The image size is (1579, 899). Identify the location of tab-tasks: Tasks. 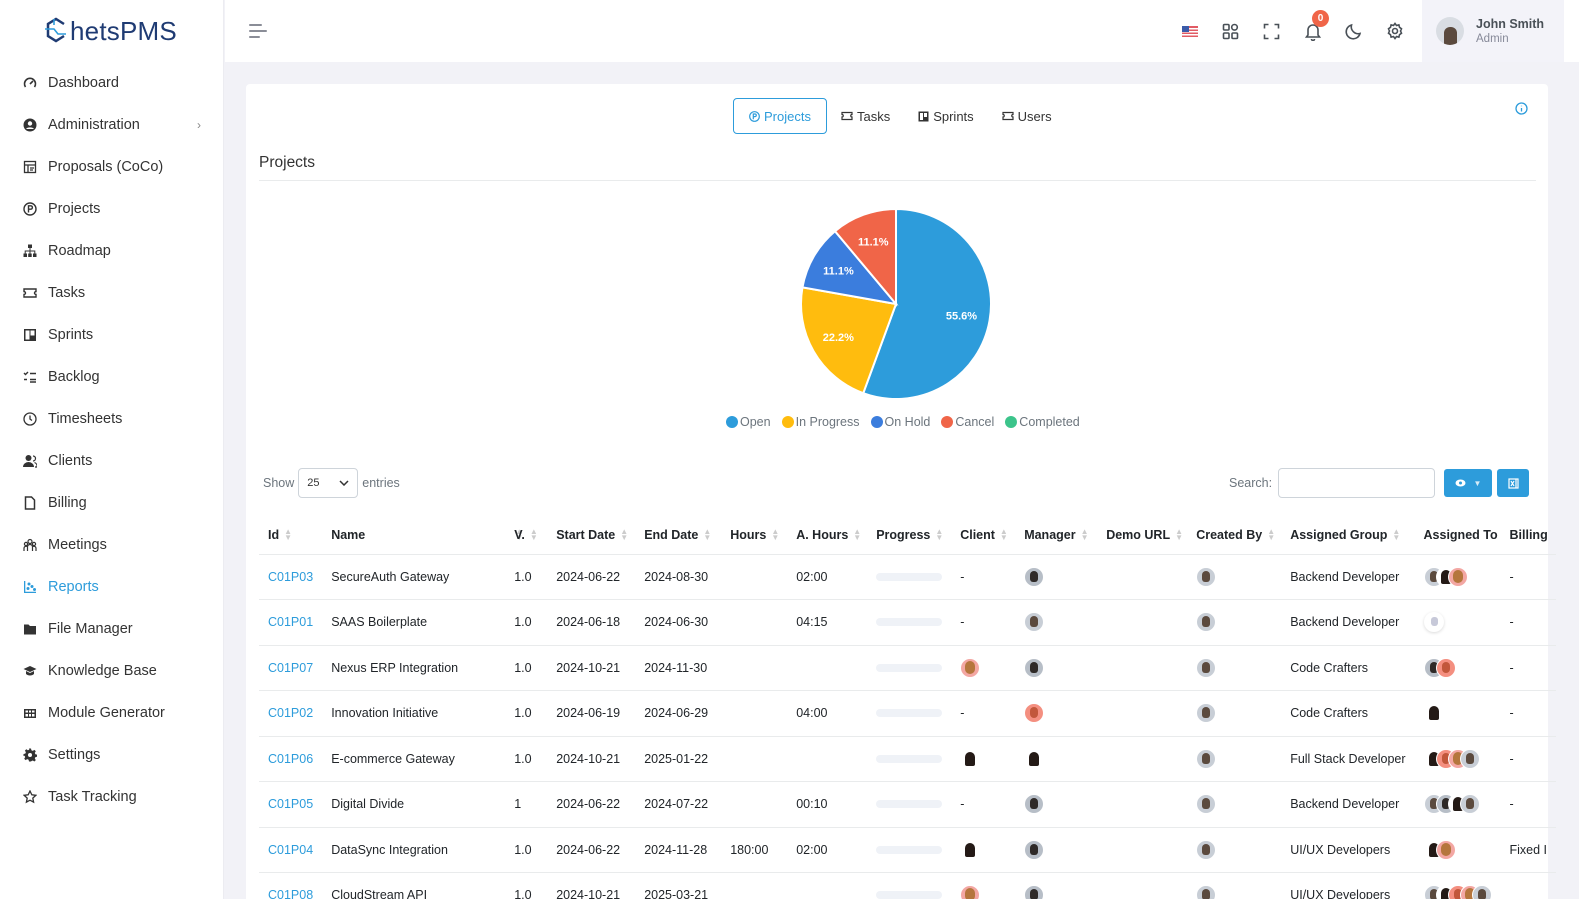
(865, 116).